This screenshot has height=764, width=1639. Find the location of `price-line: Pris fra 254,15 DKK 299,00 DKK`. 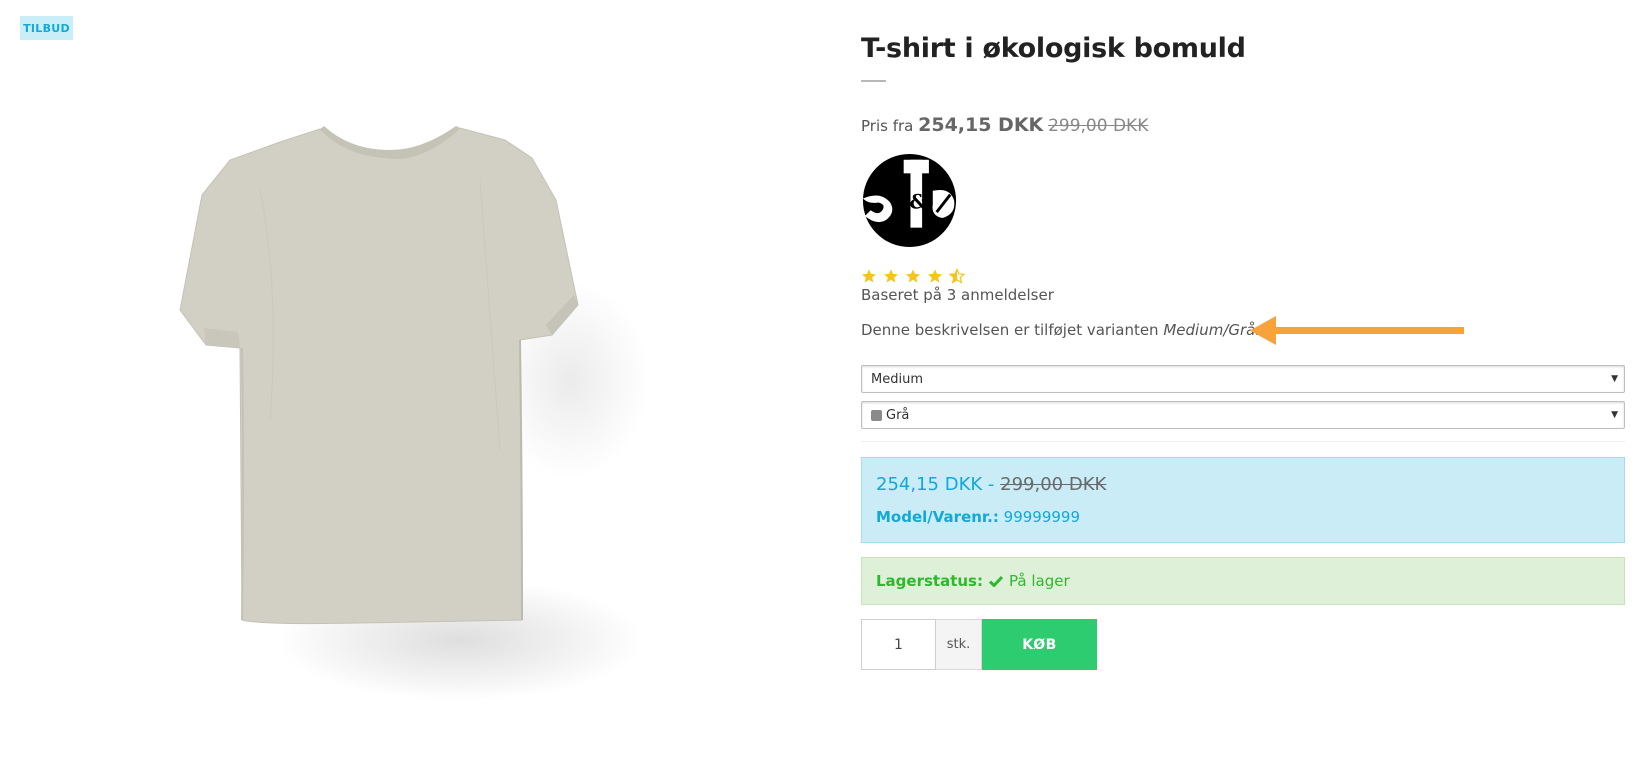

price-line: Pris fra 254,15 DKK 299,00 DKK is located at coordinates (1004, 125).